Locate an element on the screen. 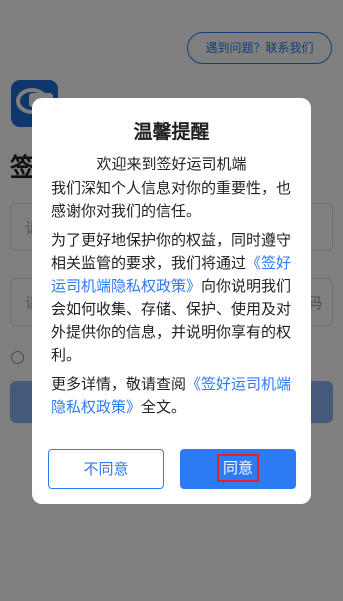 This screenshot has height=601, width=343. agree-button-label: 同意 is located at coordinates (237, 468).